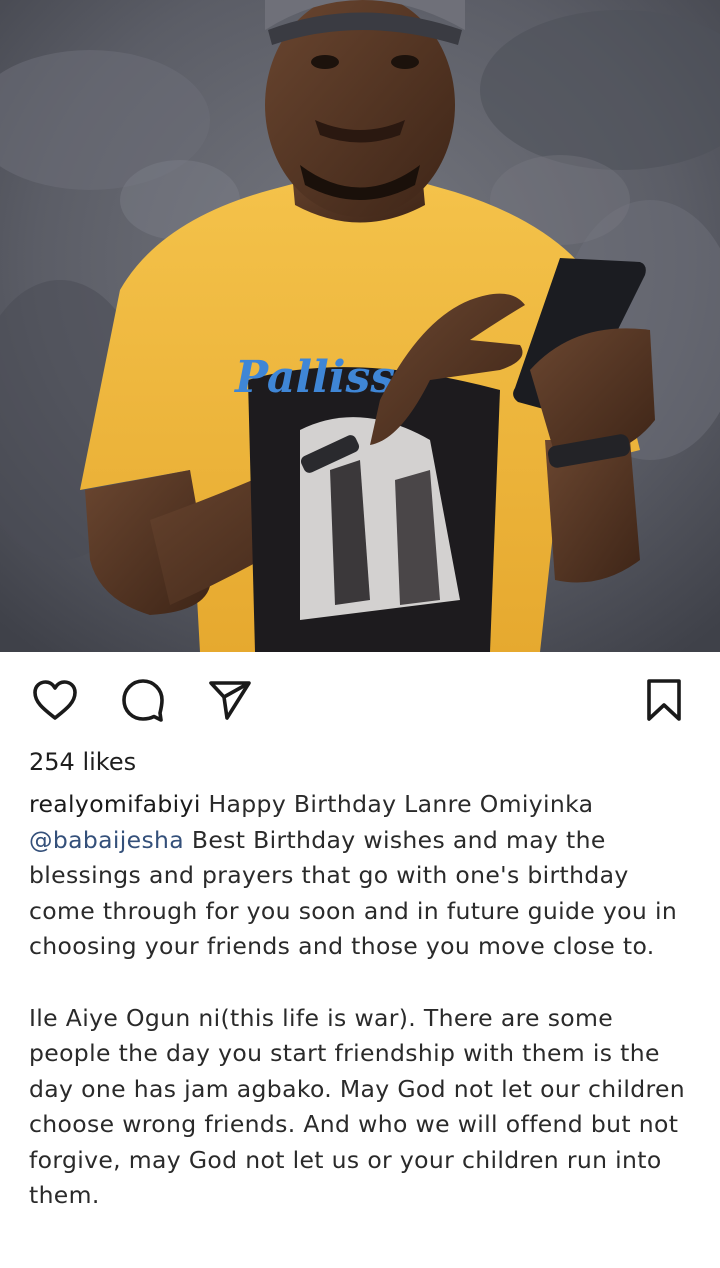  Describe the element at coordinates (360, 698) in the screenshot. I see `post-action-bar` at that location.